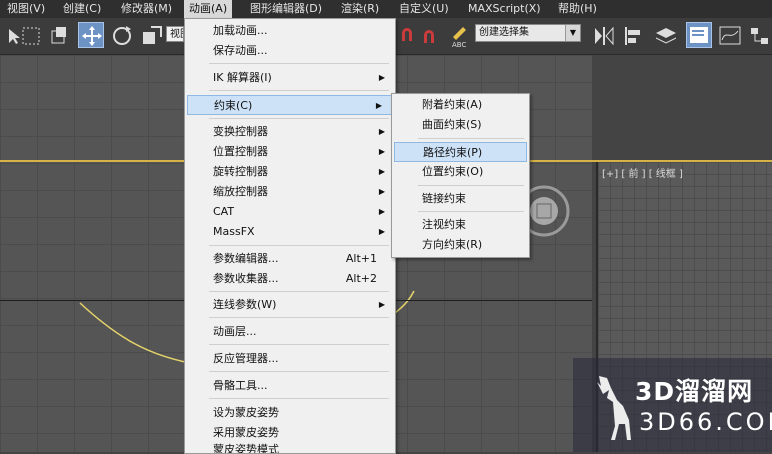 This screenshot has height=454, width=772. I want to click on reference-coord-field: 视图, so click(175, 34).